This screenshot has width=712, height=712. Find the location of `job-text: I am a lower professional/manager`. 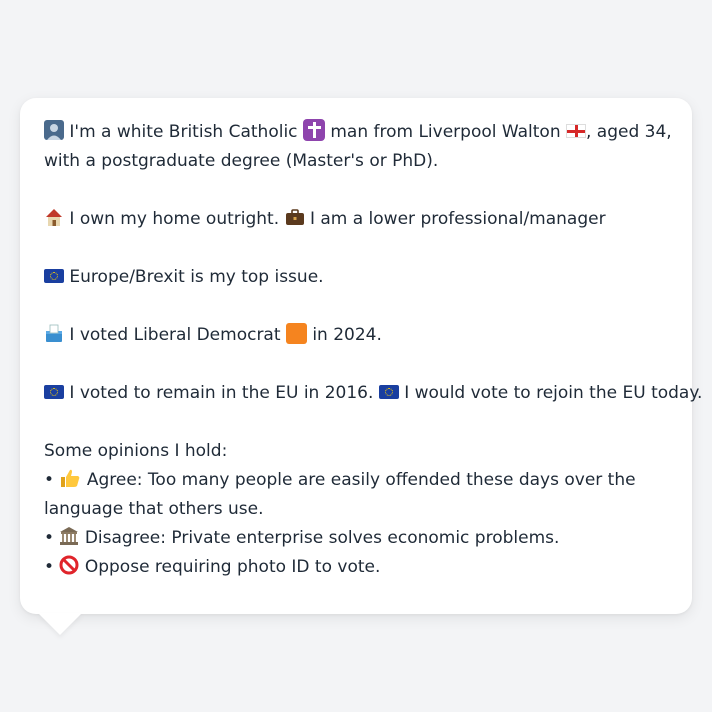

job-text: I am a lower professional/manager is located at coordinates (457, 219).